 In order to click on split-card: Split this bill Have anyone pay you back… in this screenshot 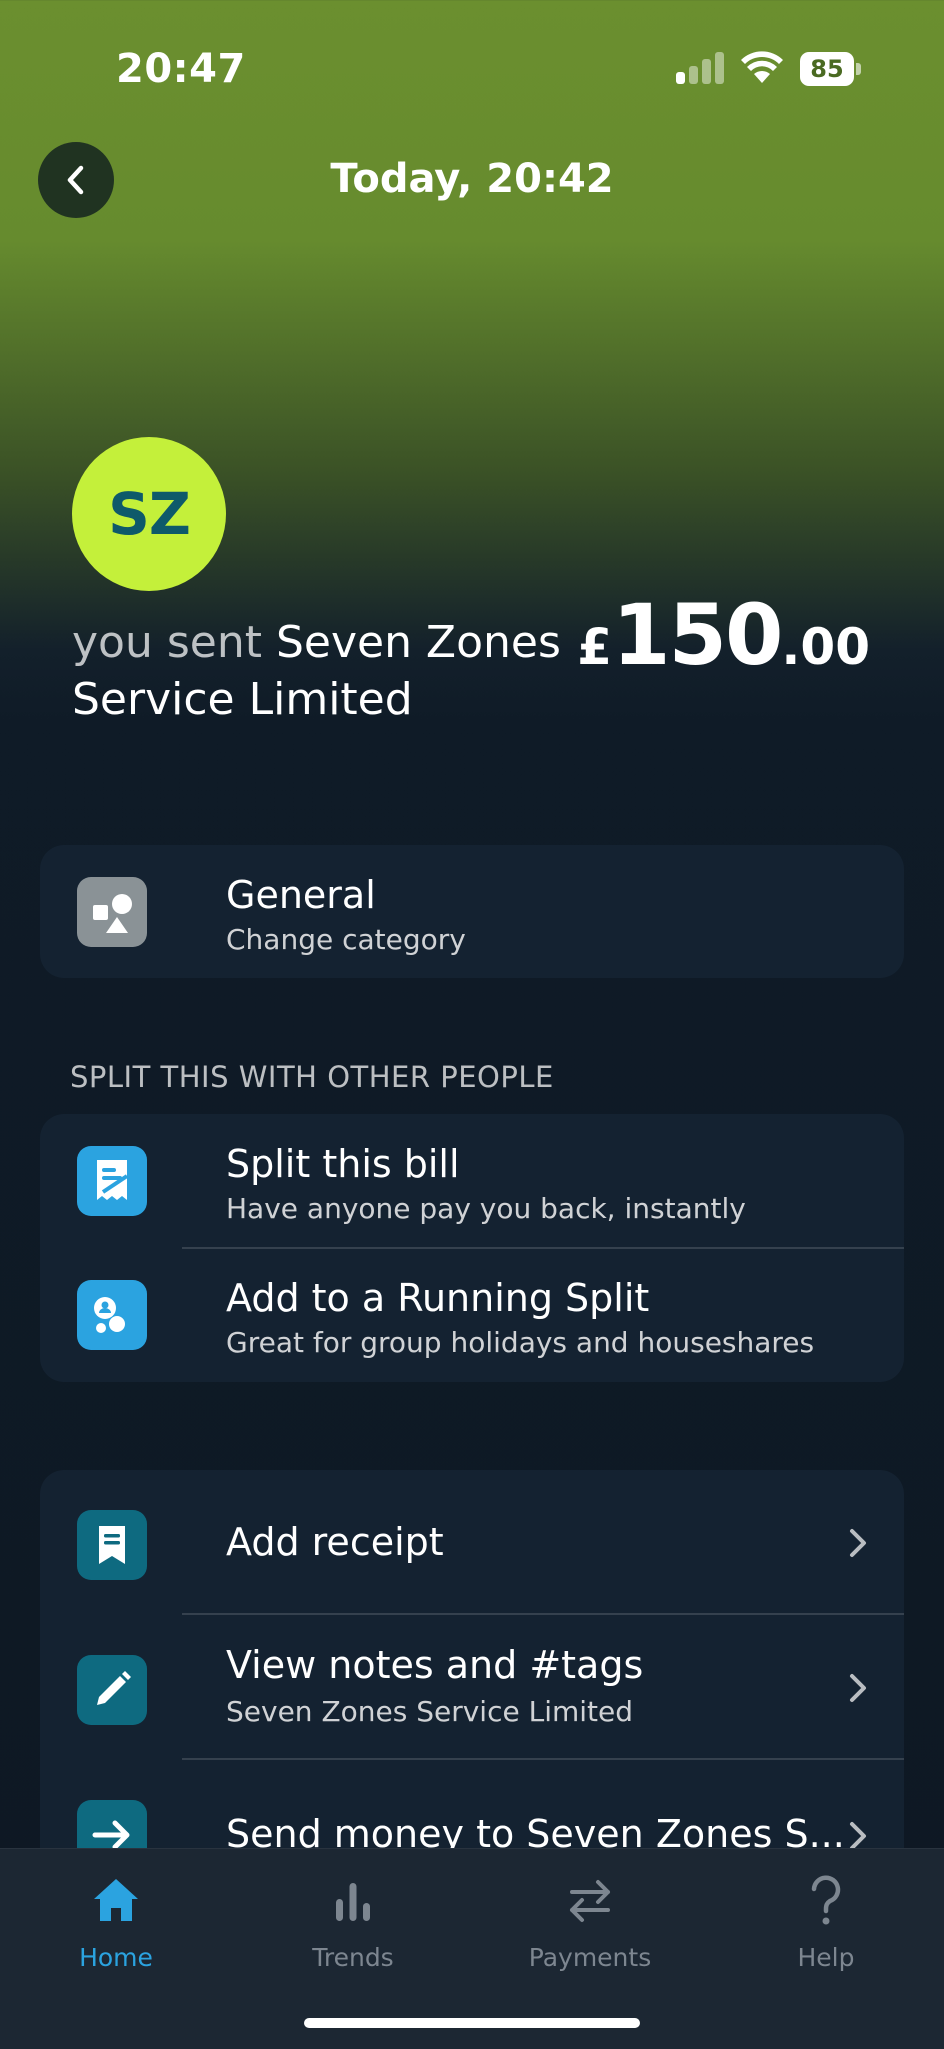, I will do `click(472, 1248)`.